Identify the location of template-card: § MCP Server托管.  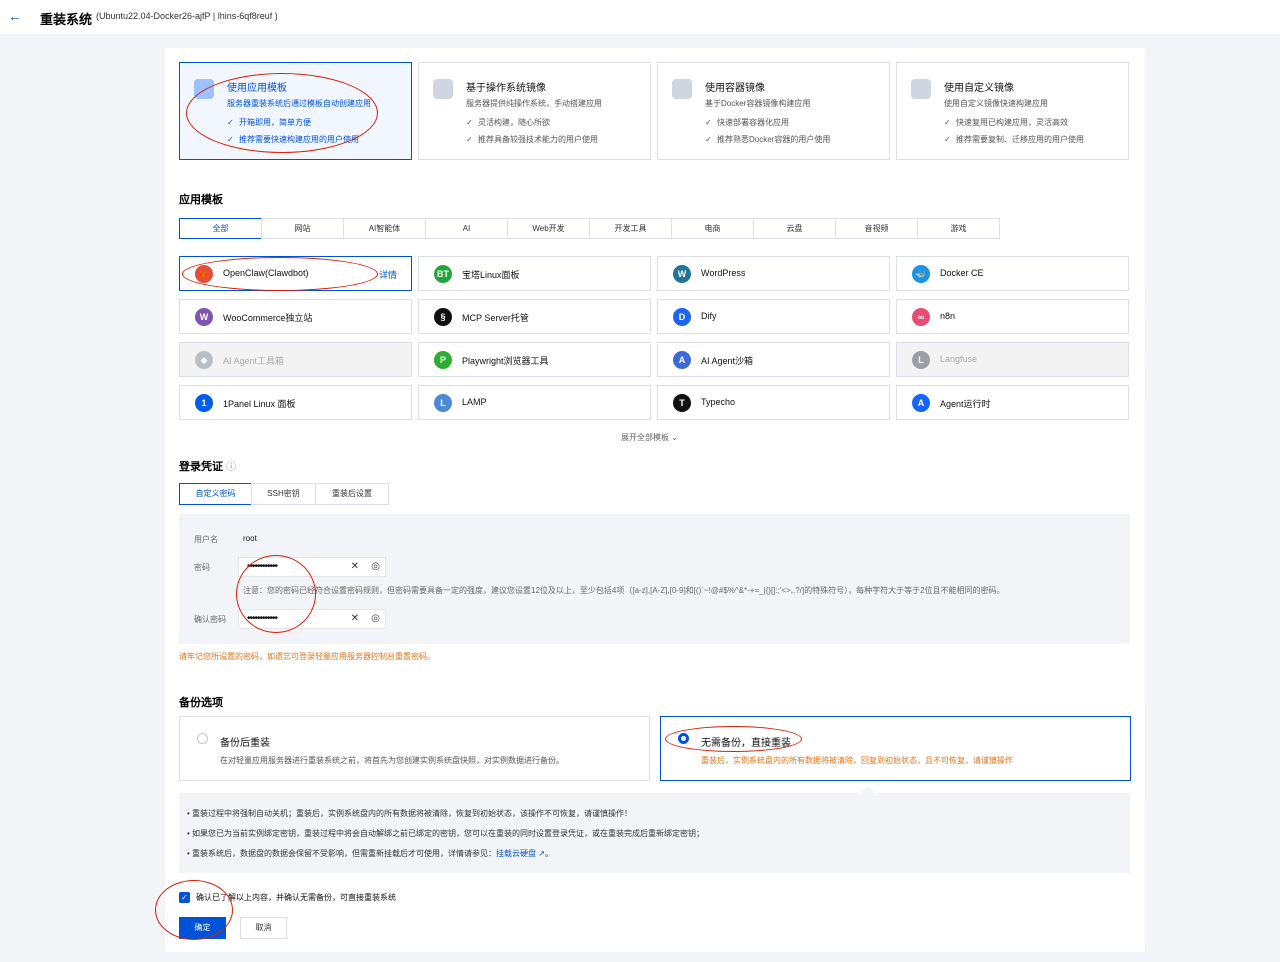
(534, 316).